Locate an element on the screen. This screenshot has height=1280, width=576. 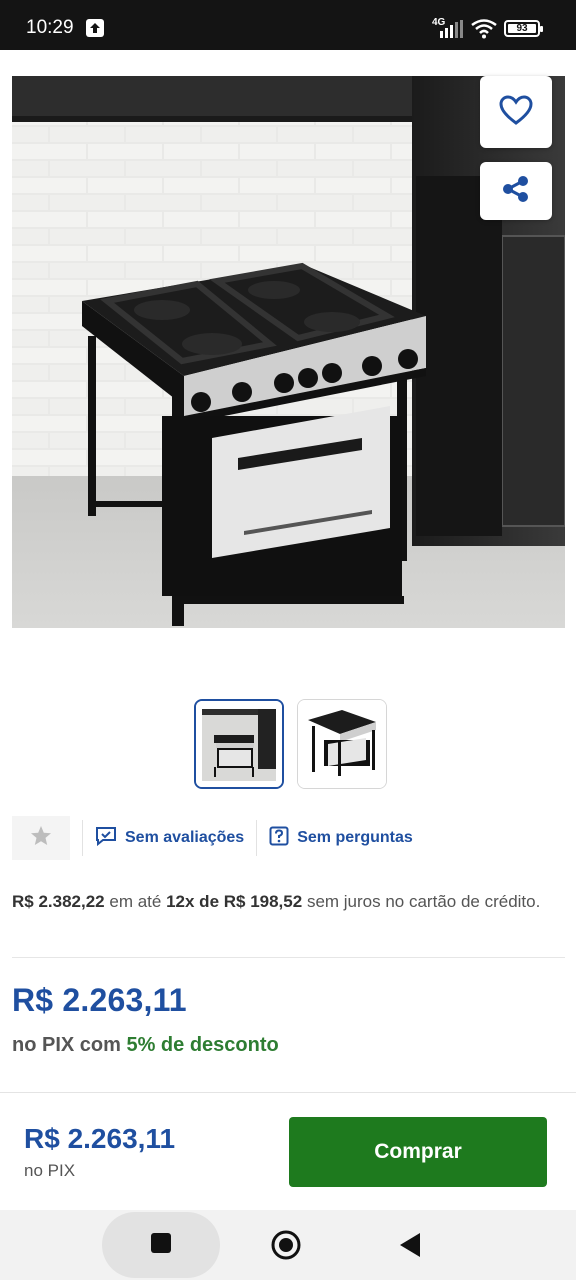
pix-discount-line: no PIX com 5% de desconto is located at coordinates (145, 1045).